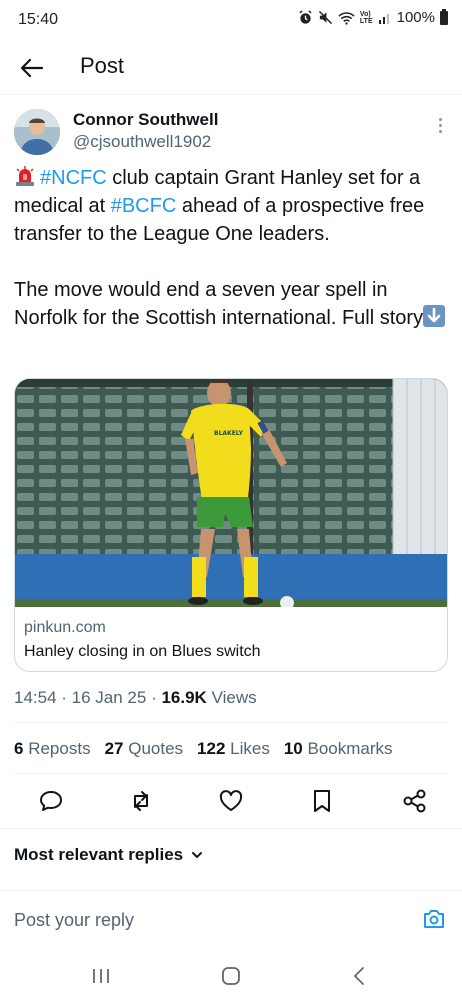 Image resolution: width=462 pixels, height=1000 pixels. I want to click on battery-icon, so click(444, 16).